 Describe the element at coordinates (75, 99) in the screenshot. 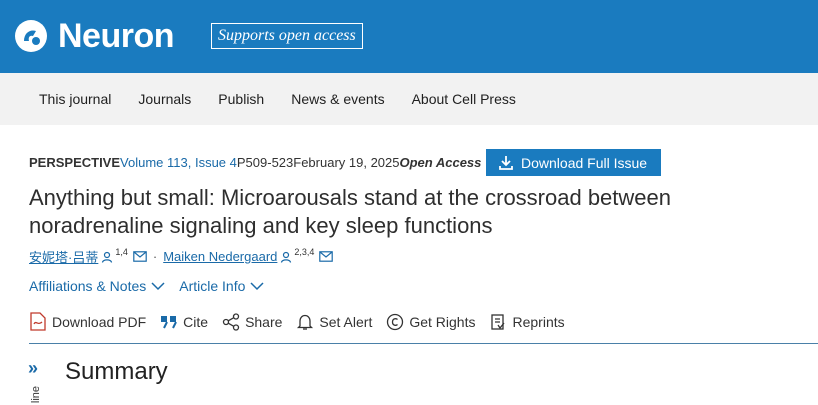

I see `nav-this-journal: This journal` at that location.